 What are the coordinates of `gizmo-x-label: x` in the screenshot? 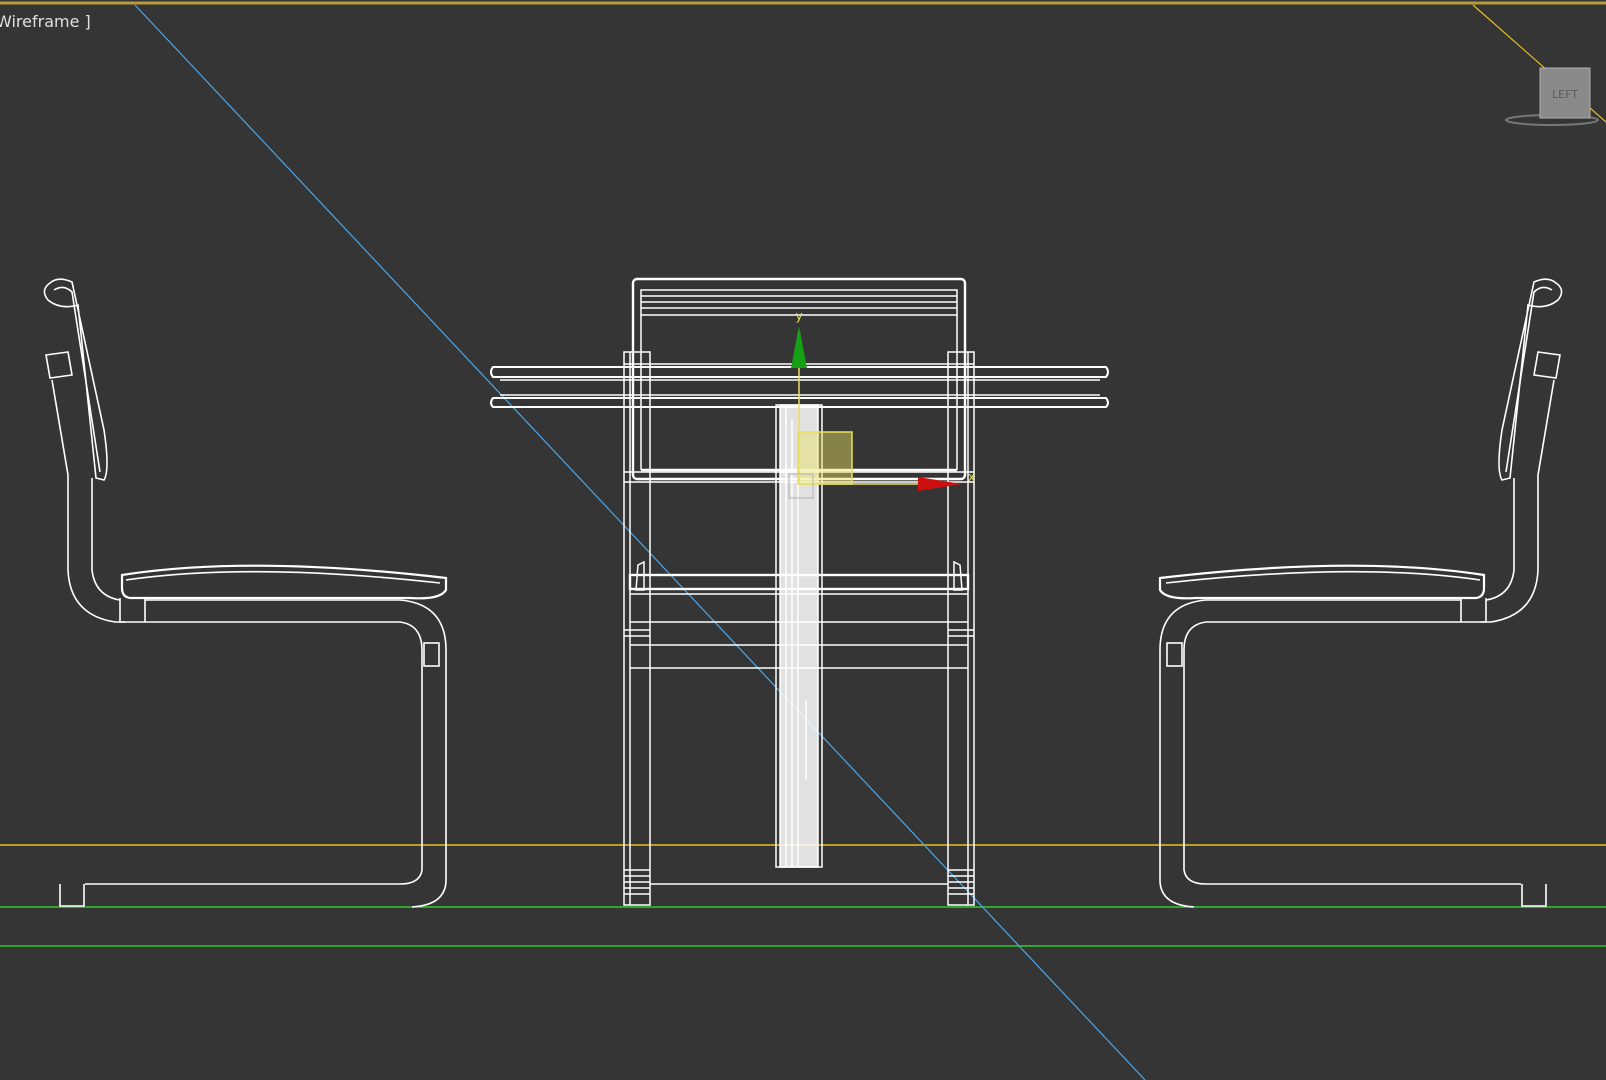 It's located at (971, 477).